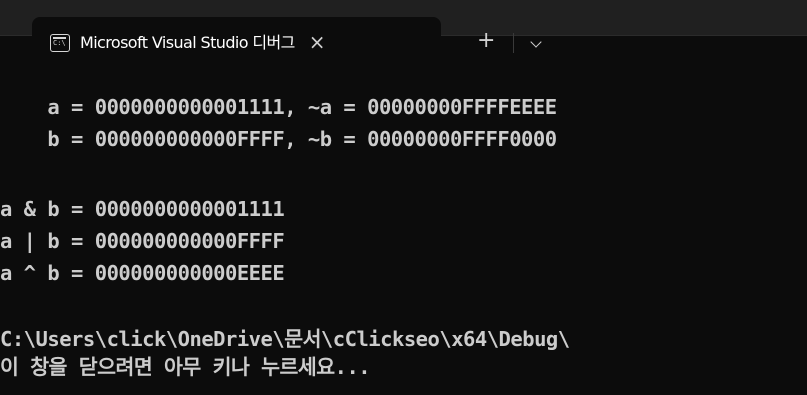 This screenshot has width=807, height=395. I want to click on close-icon: ×, so click(317, 42).